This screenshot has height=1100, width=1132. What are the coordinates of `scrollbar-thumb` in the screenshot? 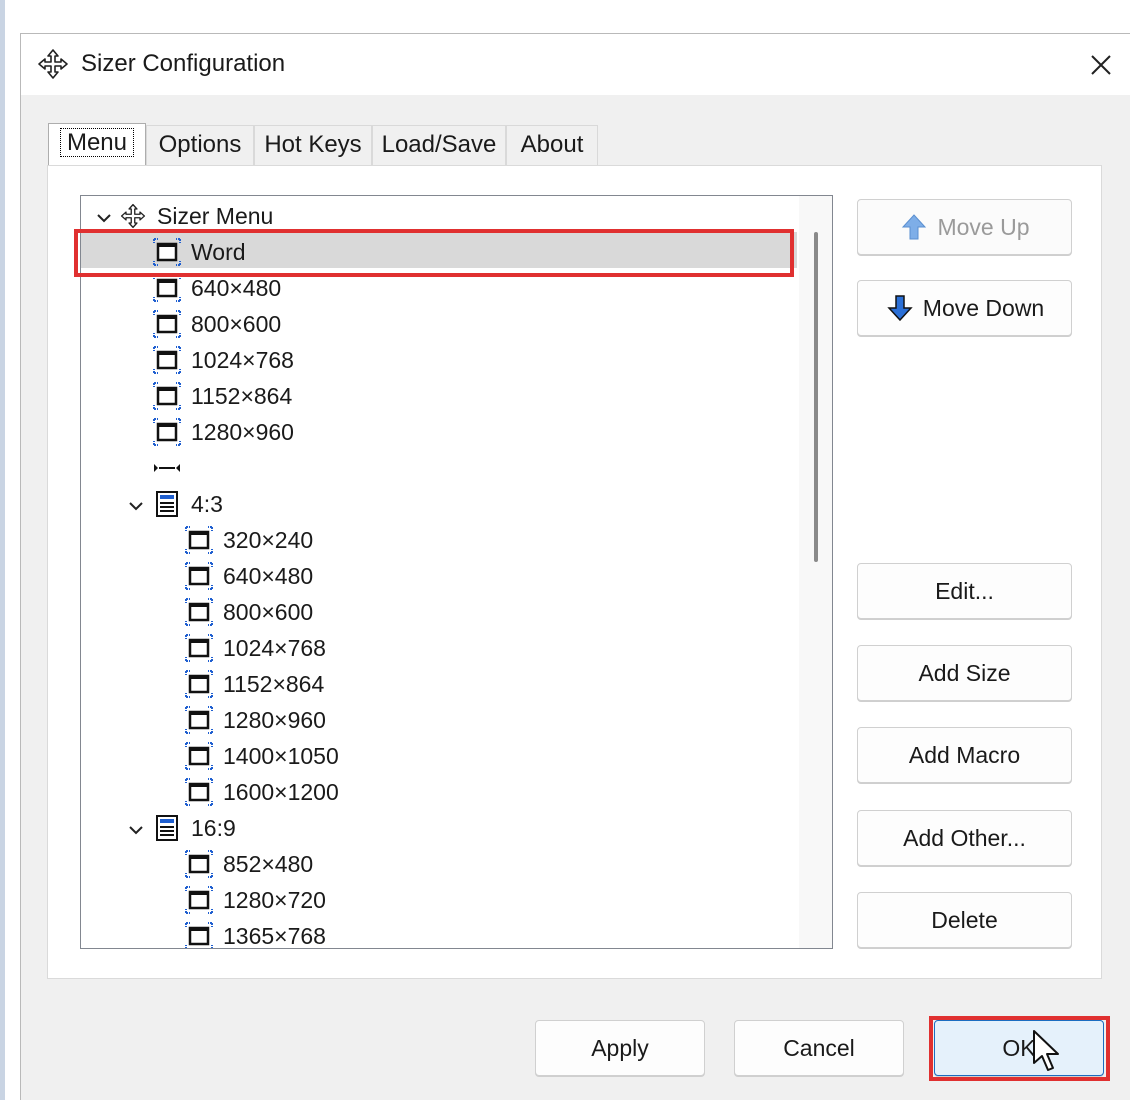 It's located at (816, 397).